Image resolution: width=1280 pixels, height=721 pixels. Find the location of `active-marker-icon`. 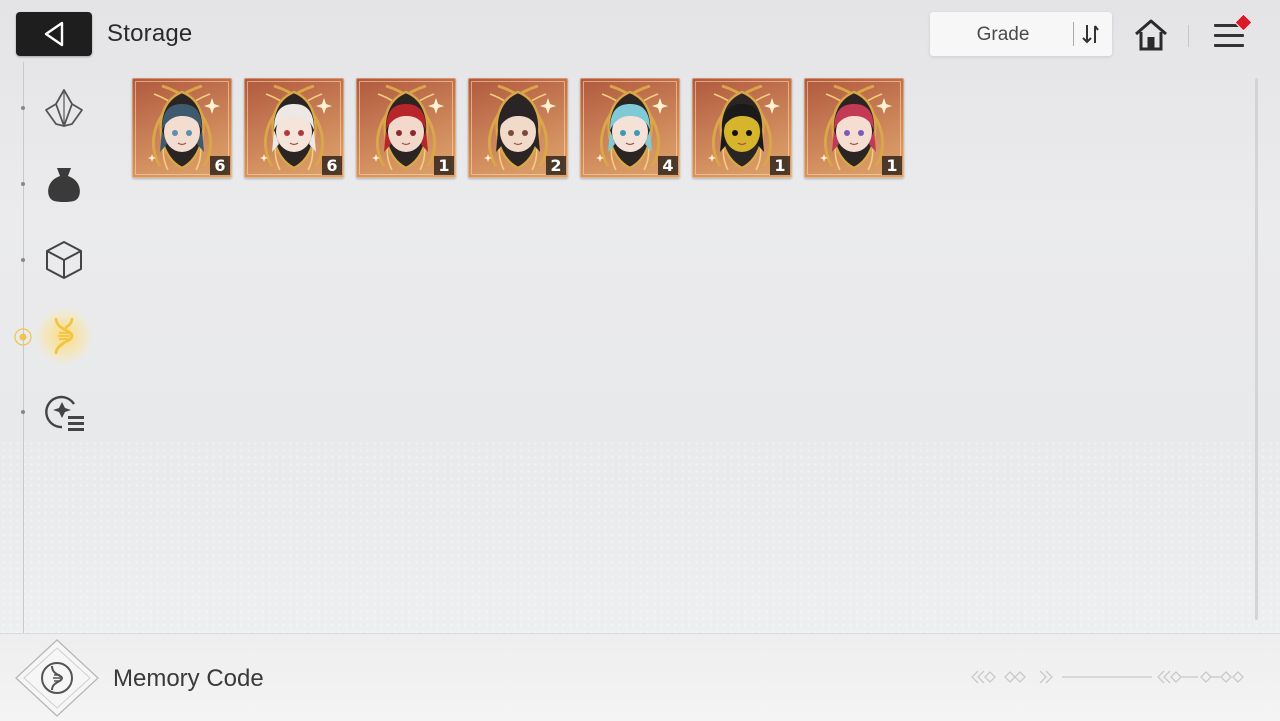

active-marker-icon is located at coordinates (23, 337).